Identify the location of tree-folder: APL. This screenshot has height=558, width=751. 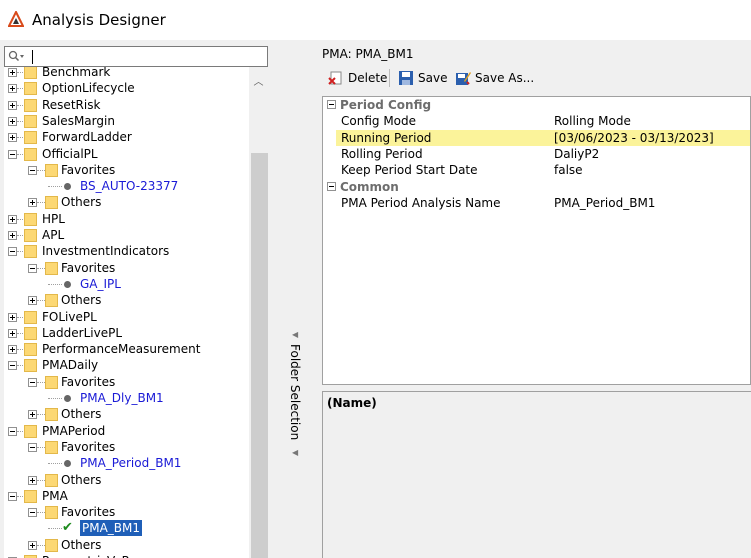
(126, 235).